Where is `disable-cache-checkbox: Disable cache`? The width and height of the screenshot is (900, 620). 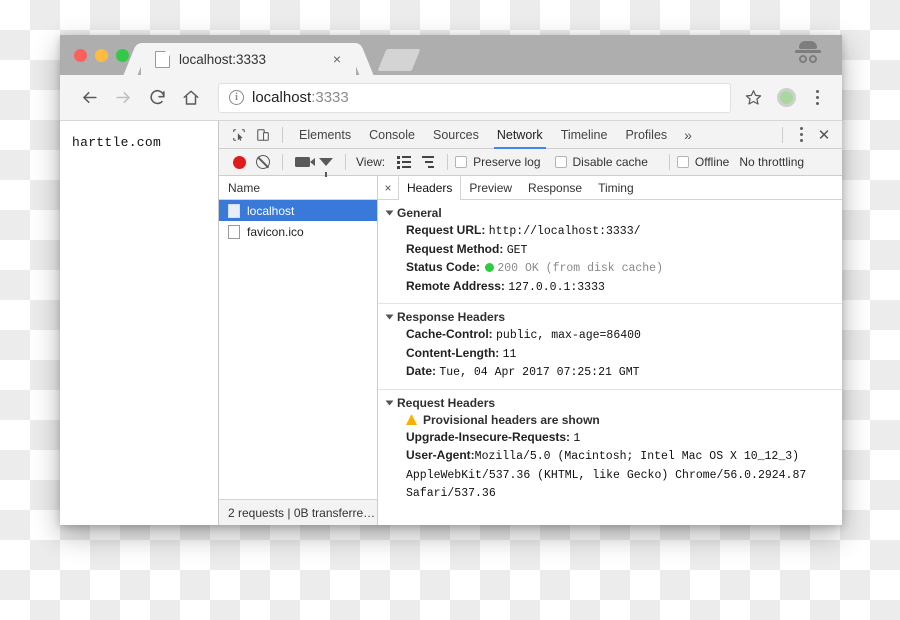
disable-cache-checkbox: Disable cache is located at coordinates (601, 162).